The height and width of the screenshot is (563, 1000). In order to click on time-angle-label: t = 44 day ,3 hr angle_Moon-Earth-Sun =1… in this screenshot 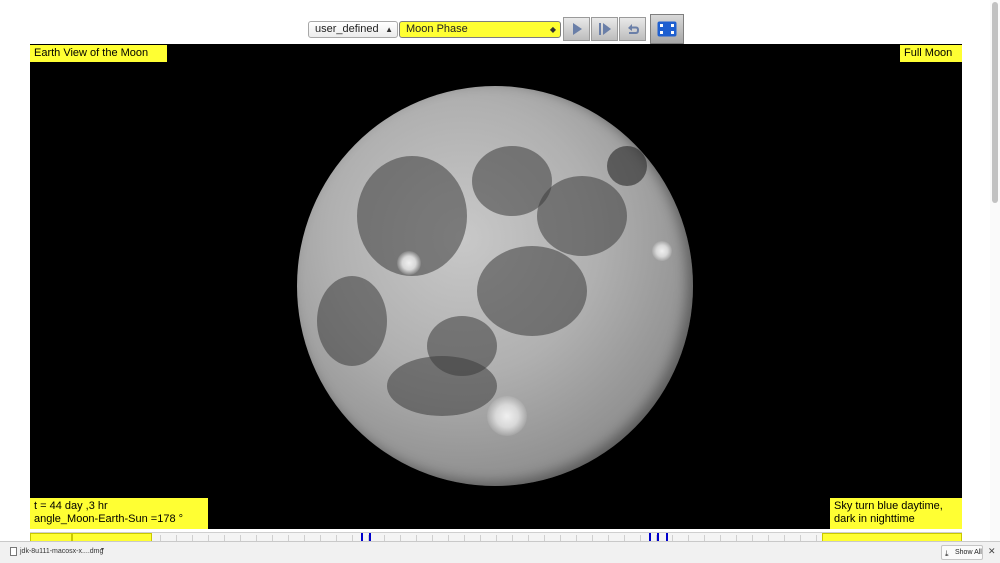, I will do `click(119, 513)`.